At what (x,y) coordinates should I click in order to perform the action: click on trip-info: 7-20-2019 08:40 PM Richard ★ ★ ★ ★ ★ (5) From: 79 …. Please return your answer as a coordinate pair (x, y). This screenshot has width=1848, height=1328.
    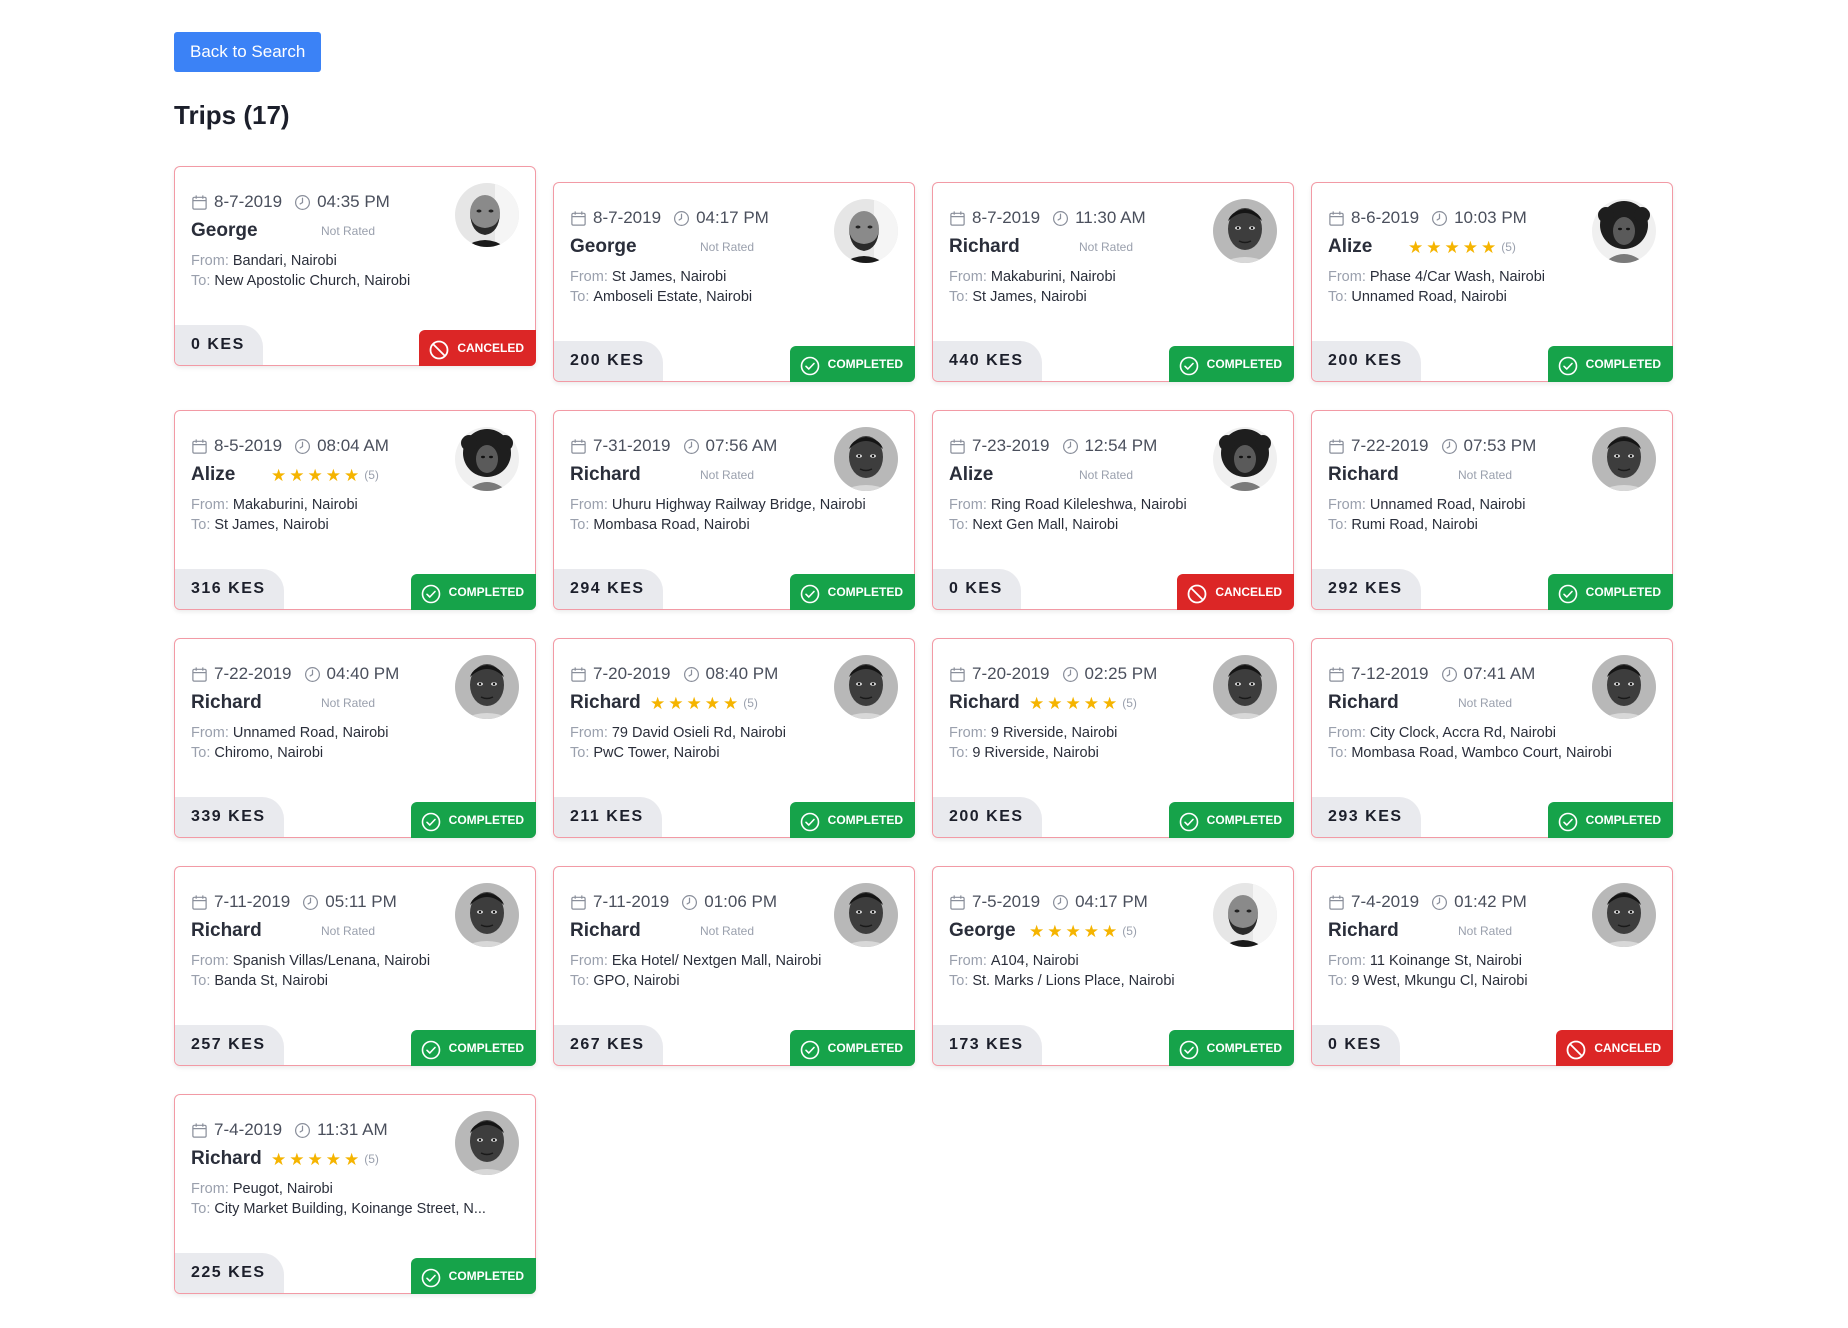
    Looking at the image, I should click on (705, 713).